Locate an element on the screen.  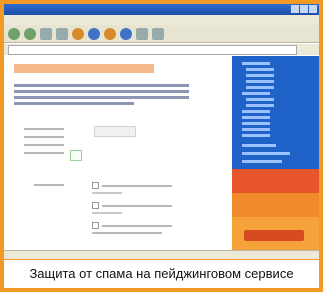
refresh-icon is located at coordinates (62, 33).